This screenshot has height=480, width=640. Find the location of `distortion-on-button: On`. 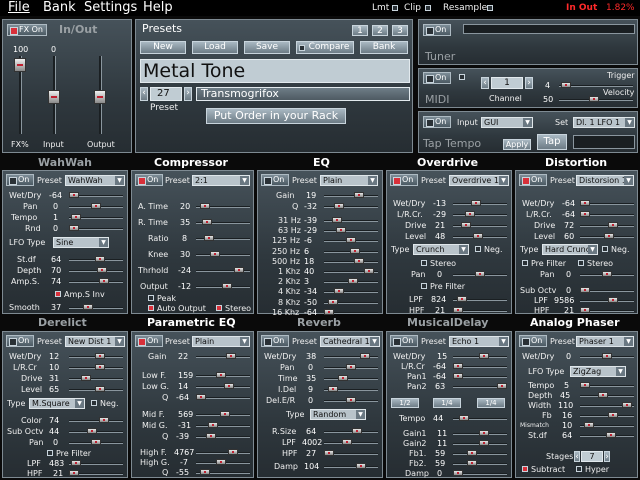

distortion-on-button: On is located at coordinates (533, 180).